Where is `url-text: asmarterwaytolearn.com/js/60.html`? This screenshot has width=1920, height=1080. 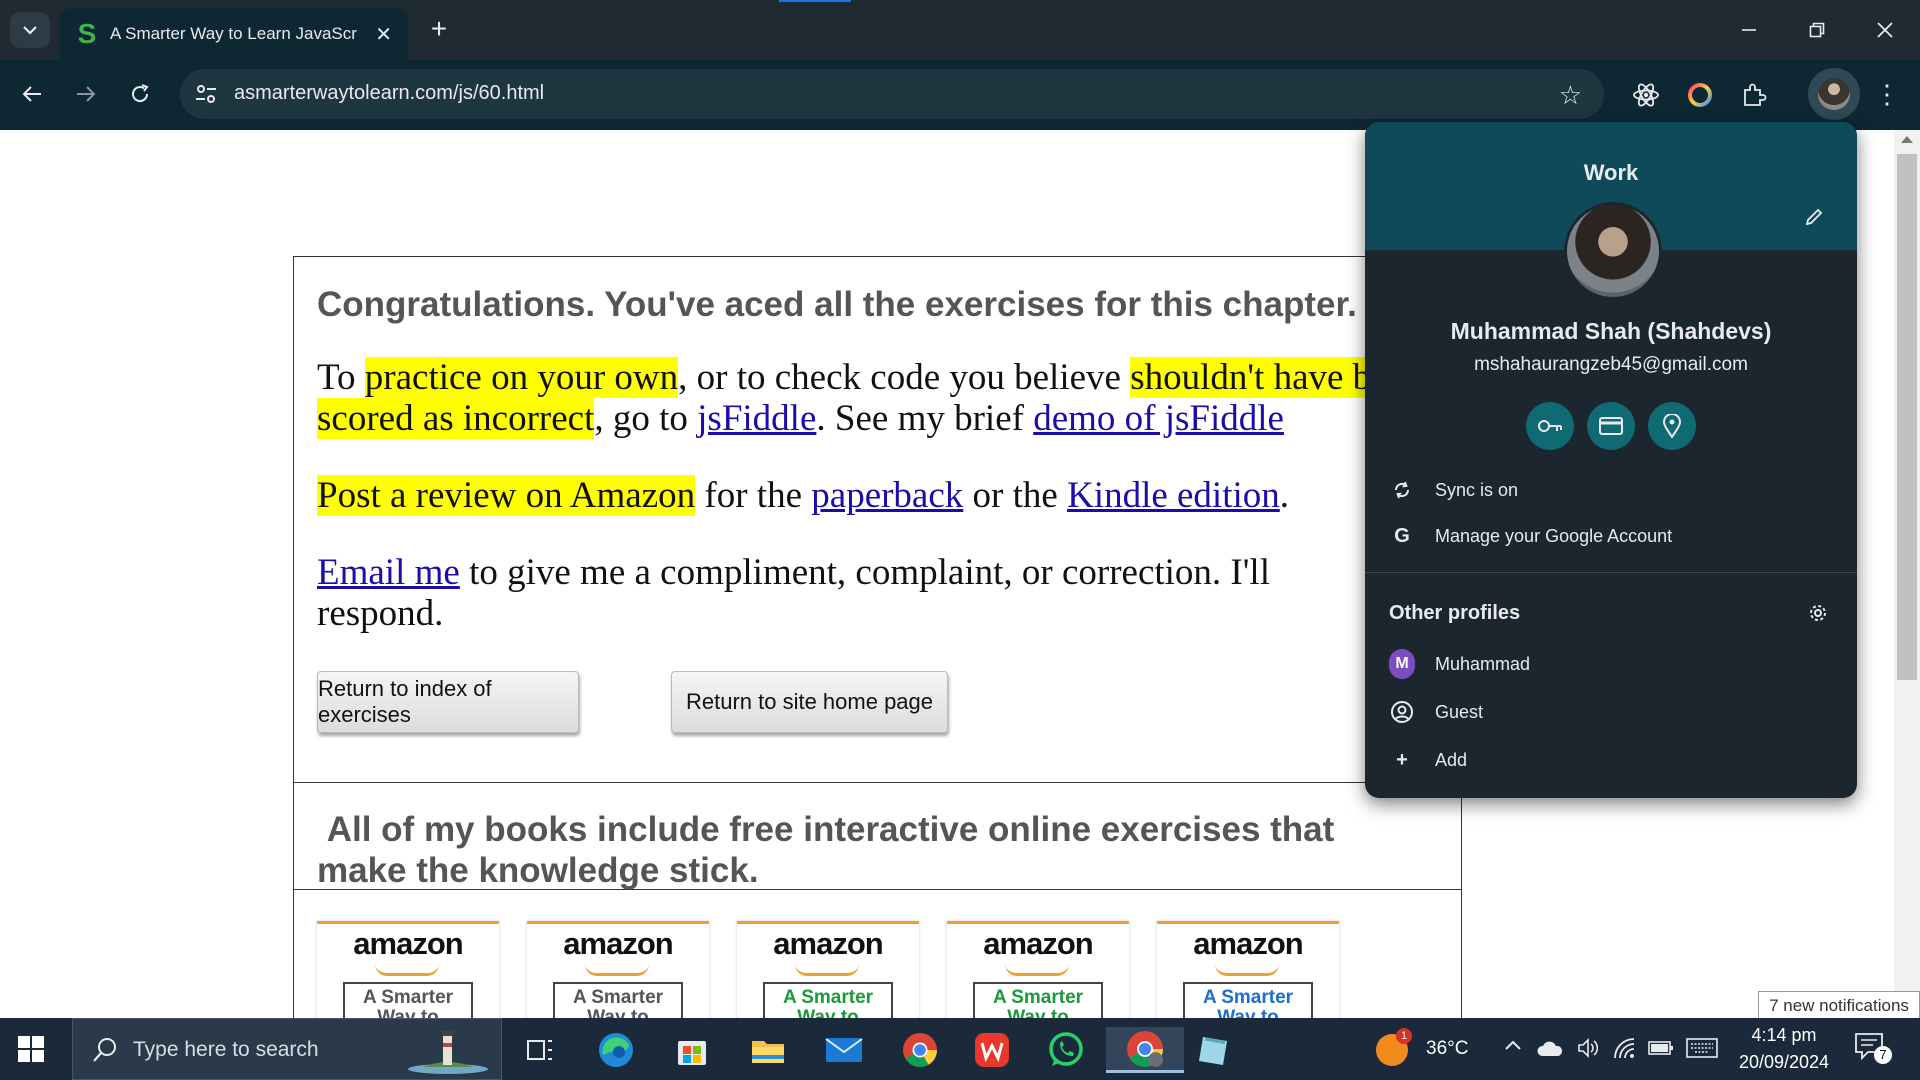
url-text: asmarterwaytolearn.com/js/60.html is located at coordinates (389, 93).